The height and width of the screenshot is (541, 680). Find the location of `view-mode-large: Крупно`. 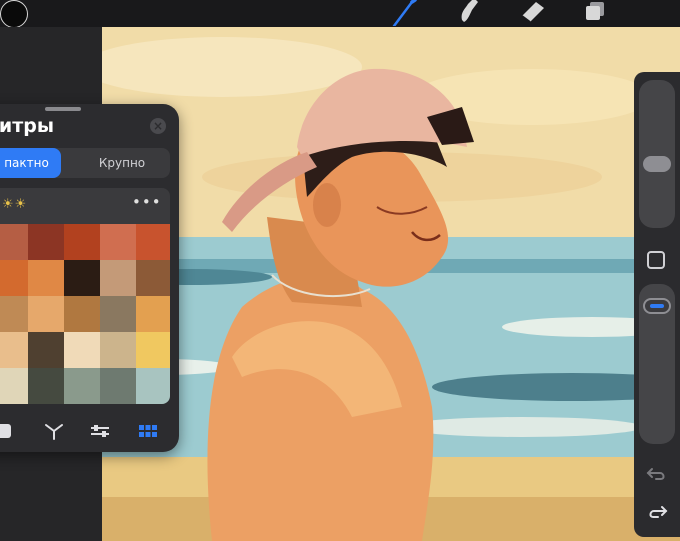

view-mode-large: Крупно is located at coordinates (122, 163).